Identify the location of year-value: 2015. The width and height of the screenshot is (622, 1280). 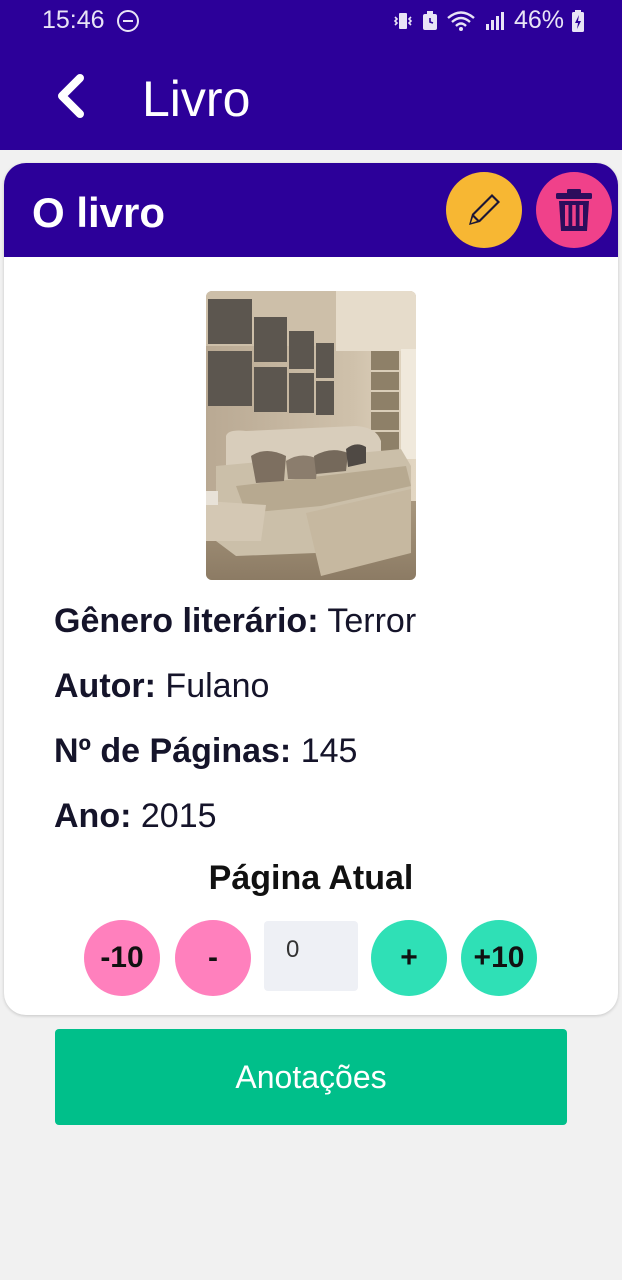
(178, 816).